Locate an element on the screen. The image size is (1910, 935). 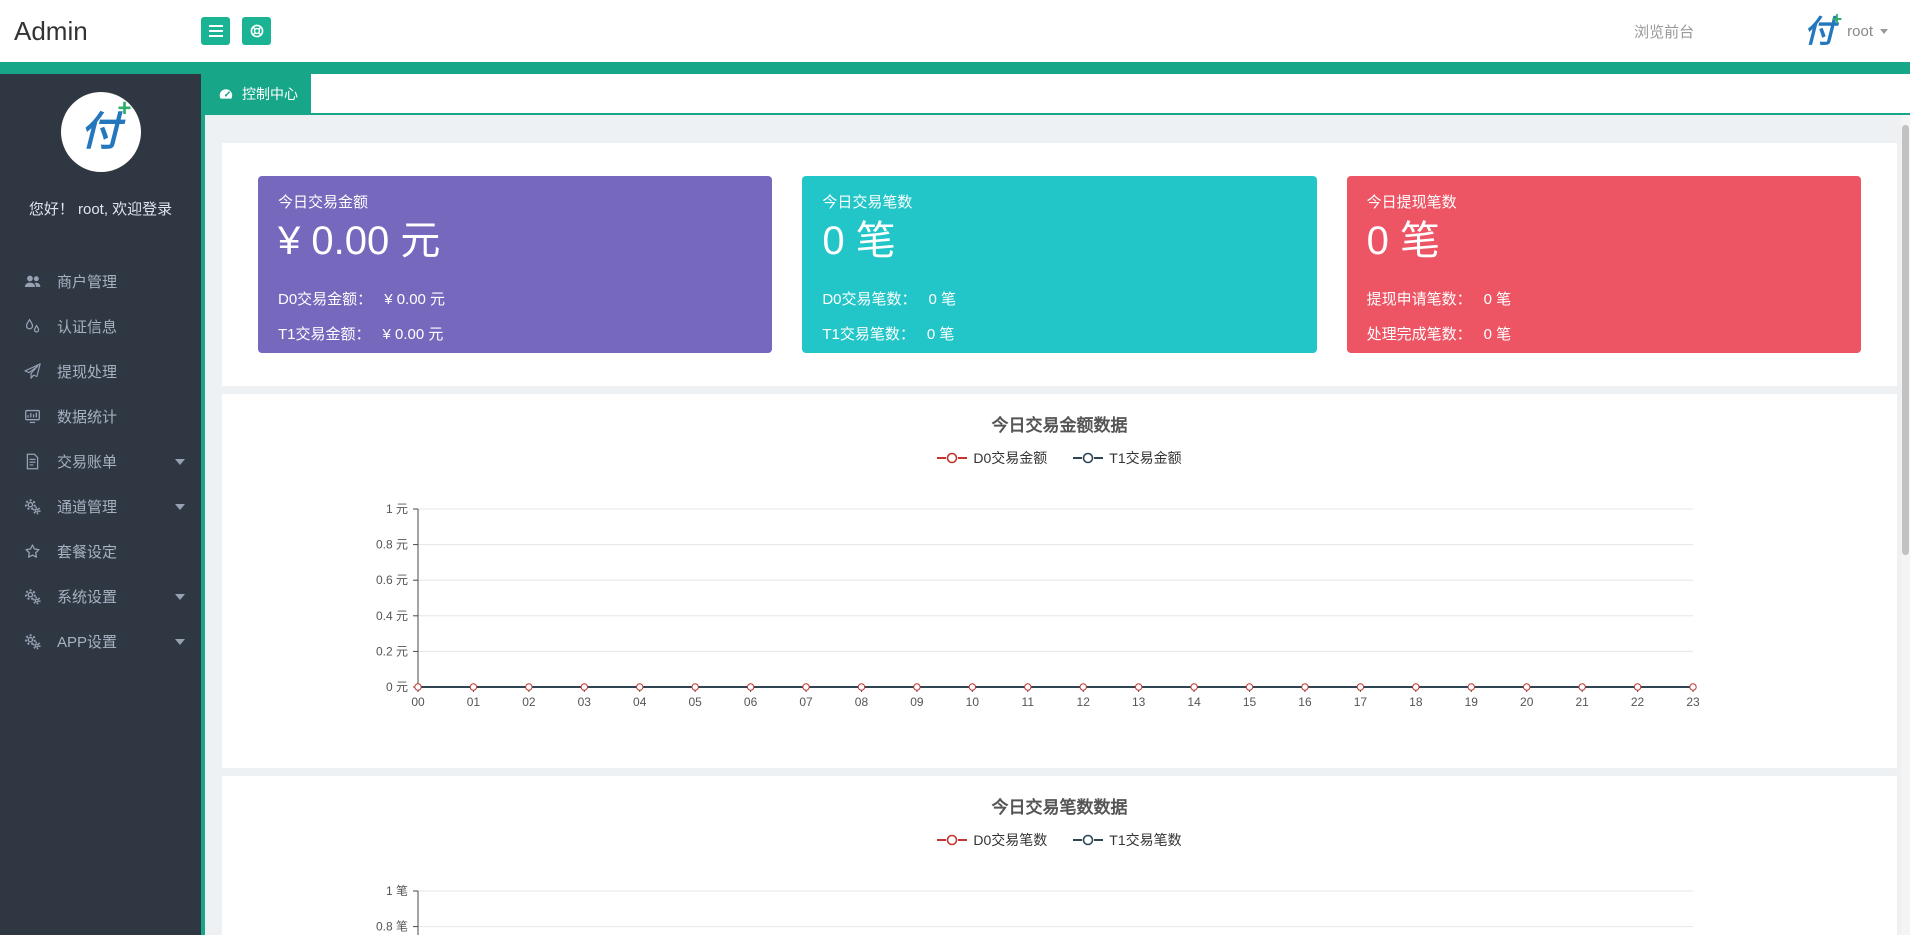
chart-title: 今日交易金额数据 is located at coordinates (1059, 425).